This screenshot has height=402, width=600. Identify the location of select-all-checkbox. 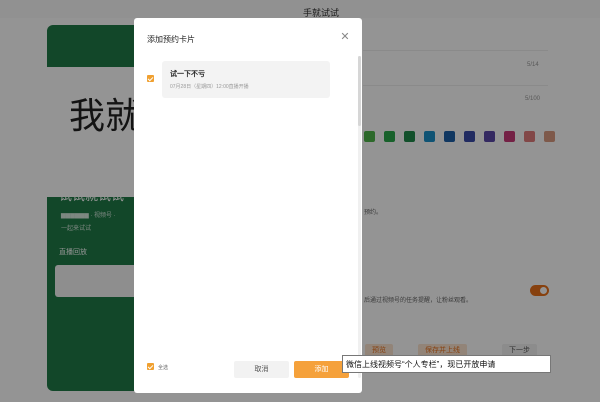
(150, 366).